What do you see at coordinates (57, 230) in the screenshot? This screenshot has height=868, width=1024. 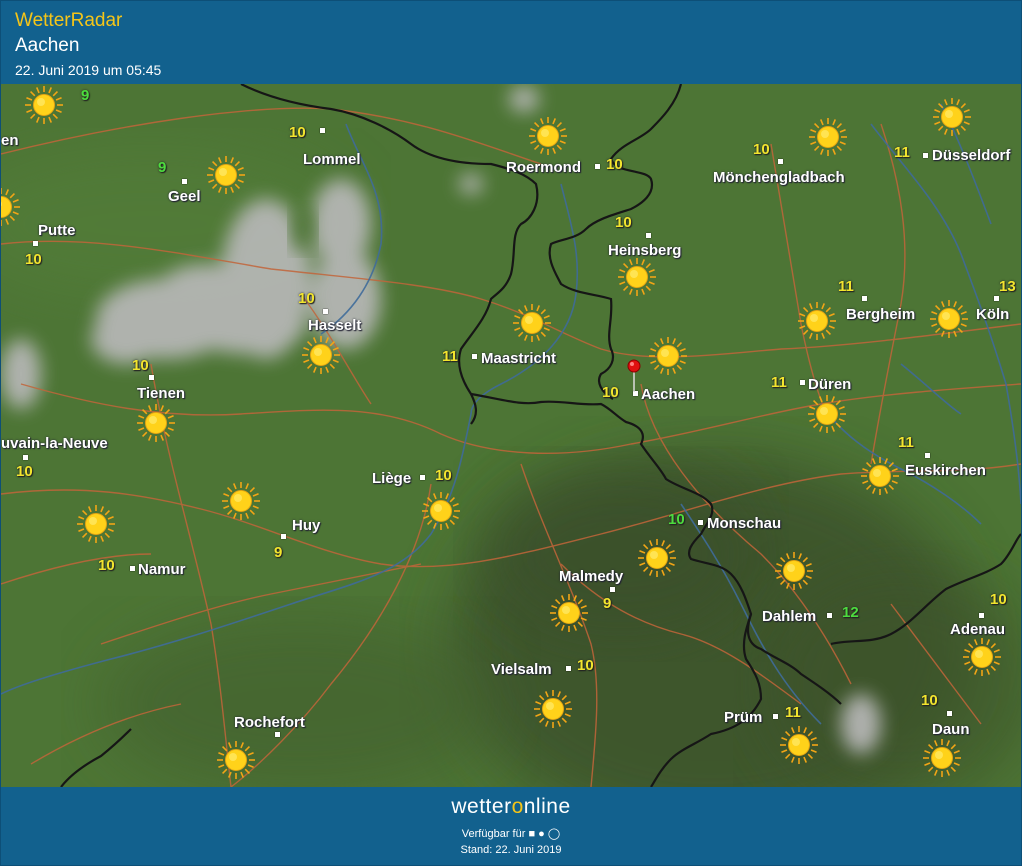 I see `city-putte: Putte` at bounding box center [57, 230].